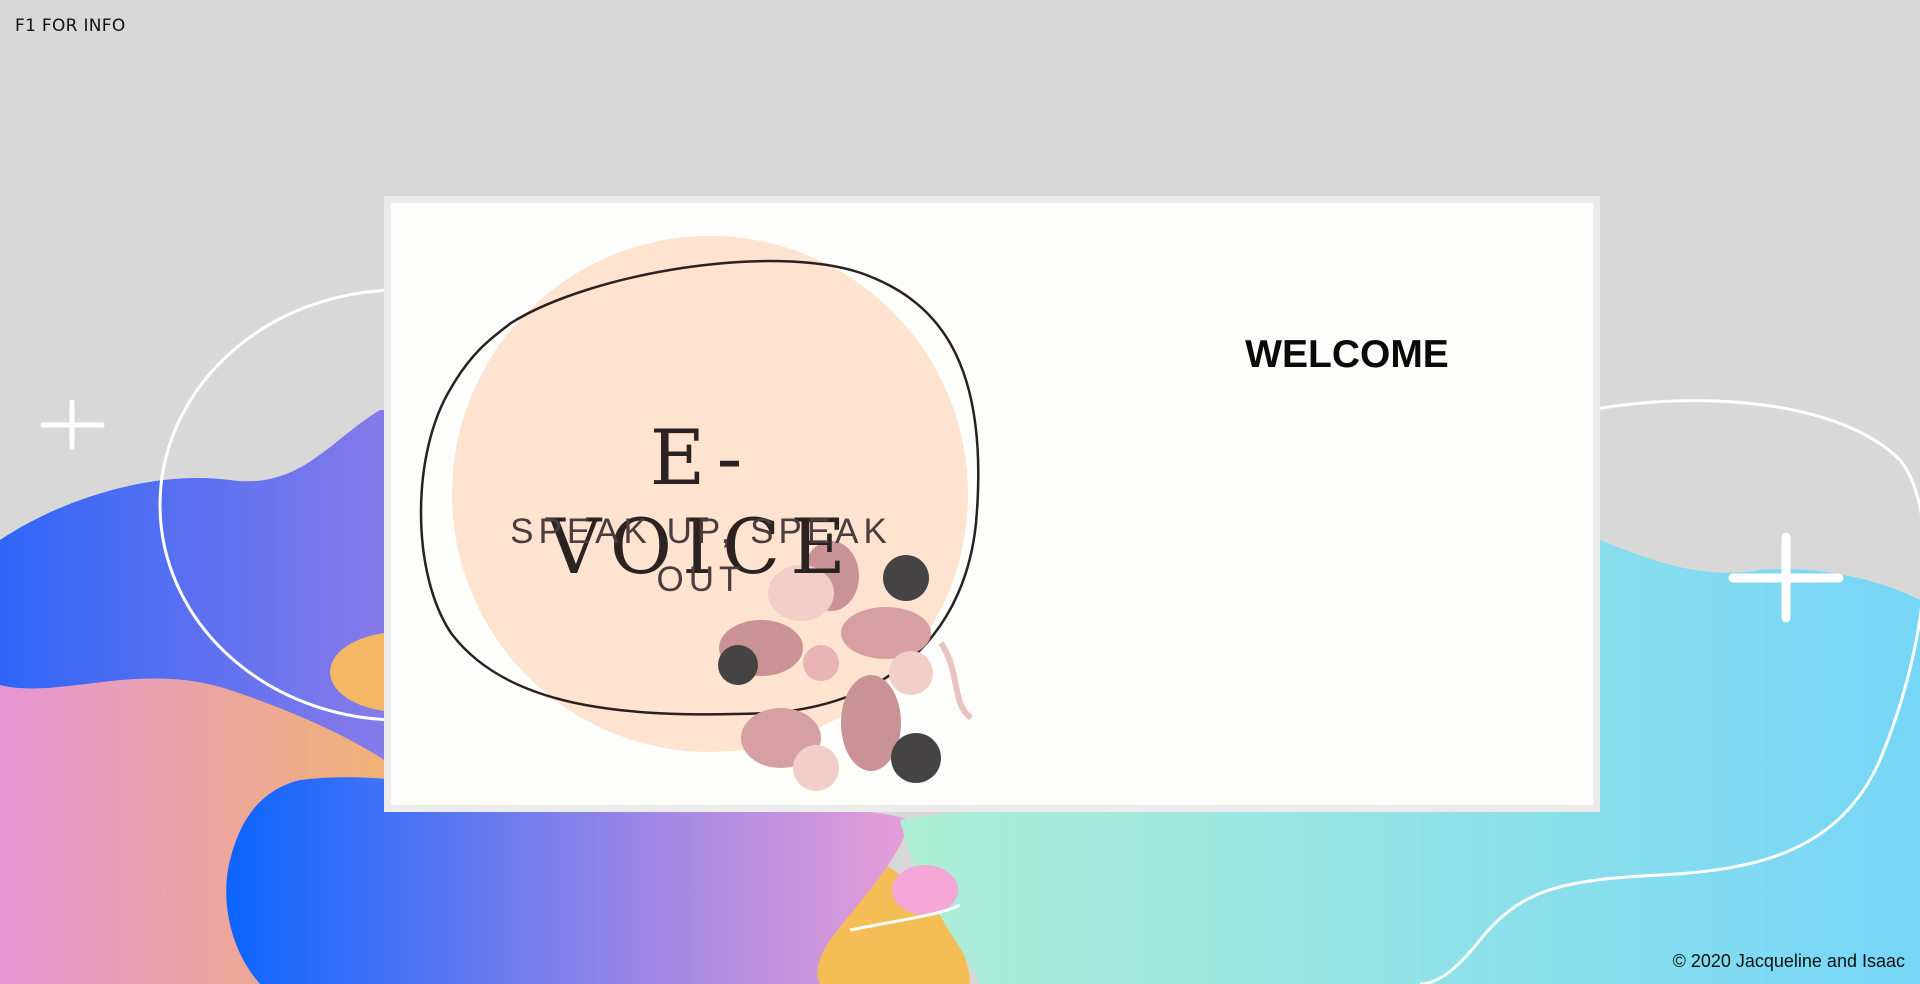 This screenshot has width=1920, height=984. Describe the element at coordinates (701, 555) in the screenshot. I see `brand-tagline: SPEAK UP, SPEAK OUT` at that location.